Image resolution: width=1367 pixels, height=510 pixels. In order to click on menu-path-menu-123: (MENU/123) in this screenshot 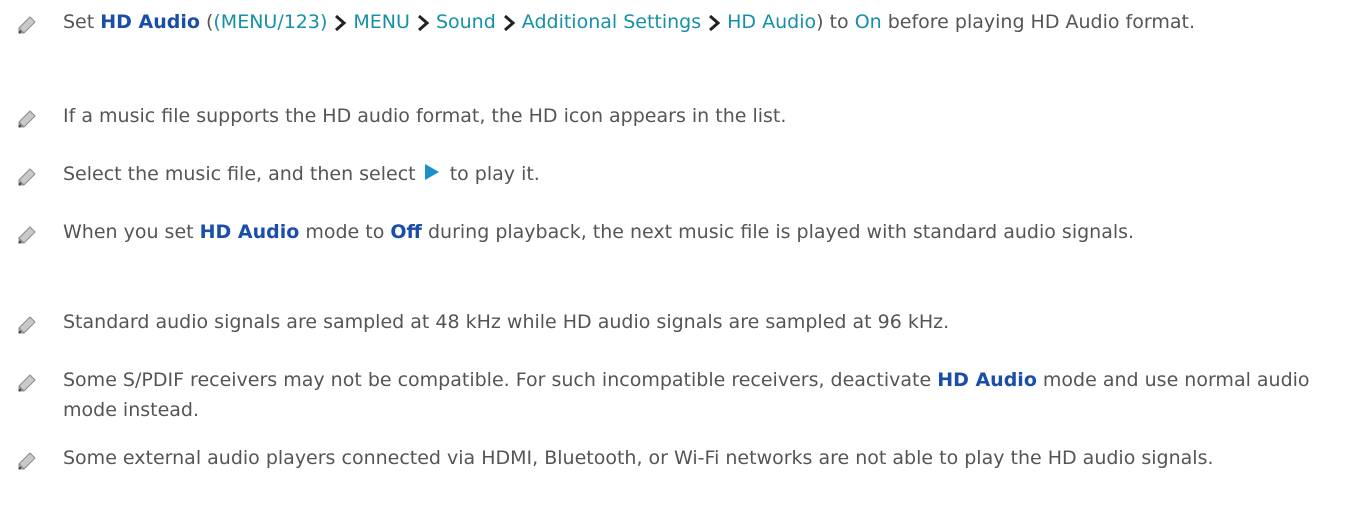, I will do `click(270, 22)`.